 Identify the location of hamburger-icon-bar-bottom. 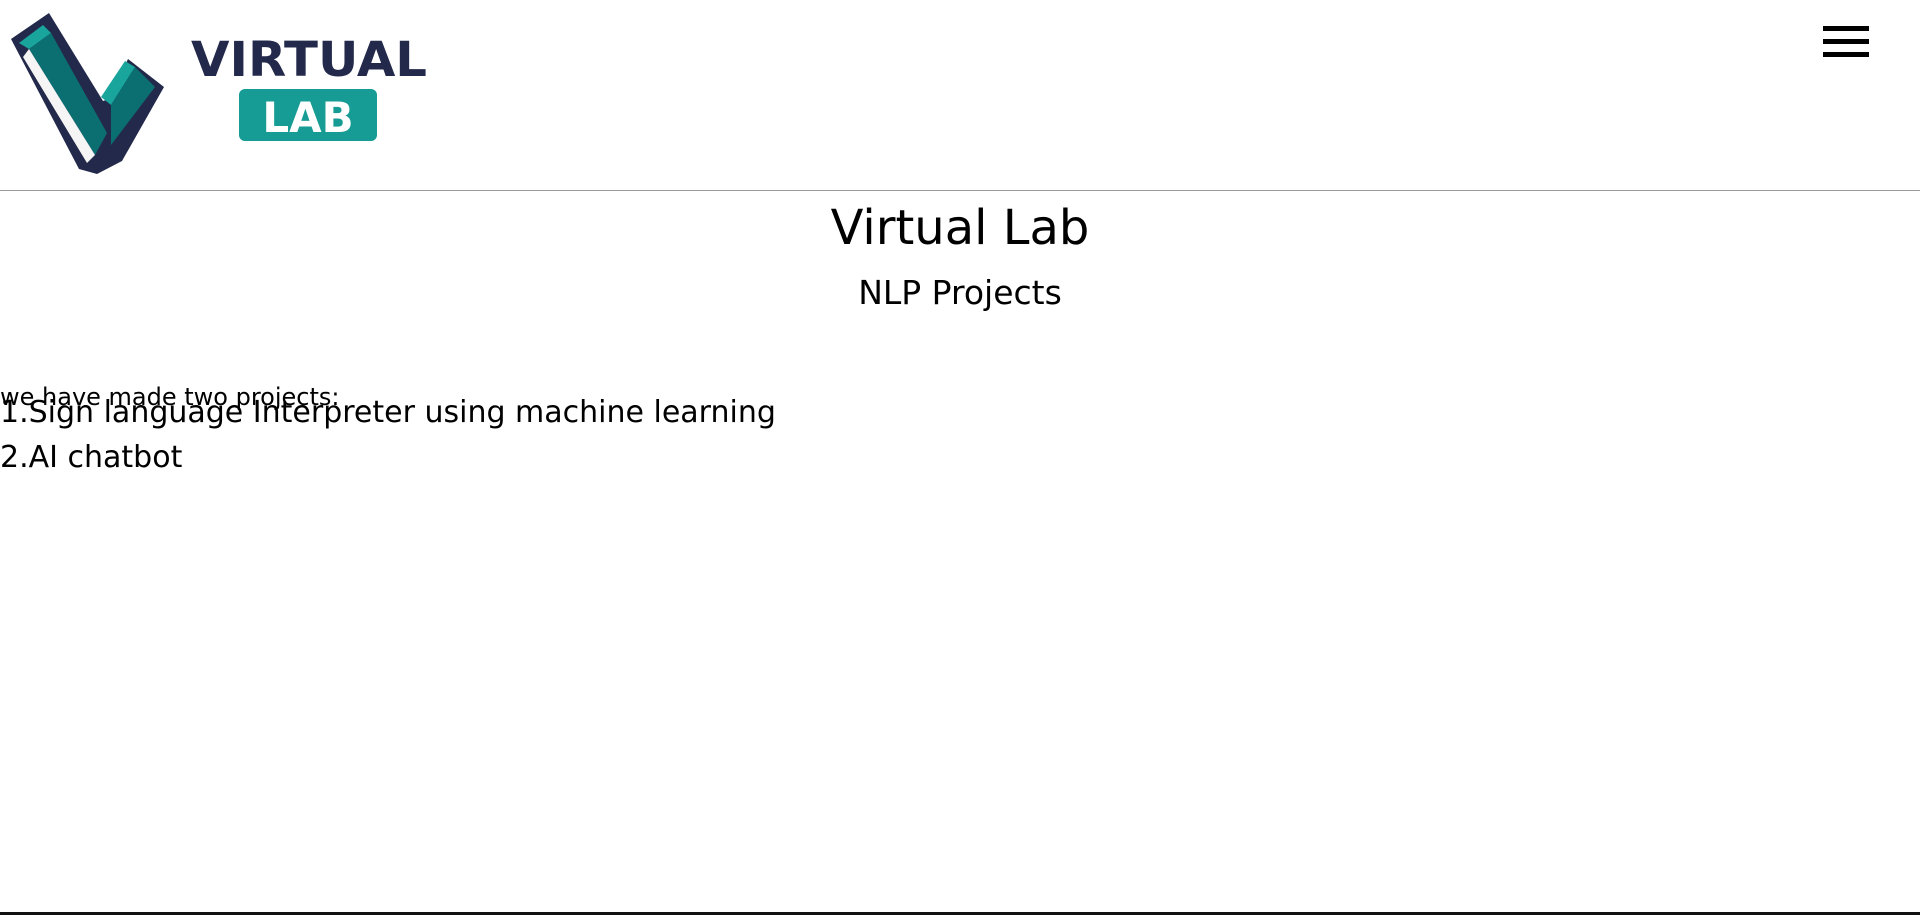
(1846, 54).